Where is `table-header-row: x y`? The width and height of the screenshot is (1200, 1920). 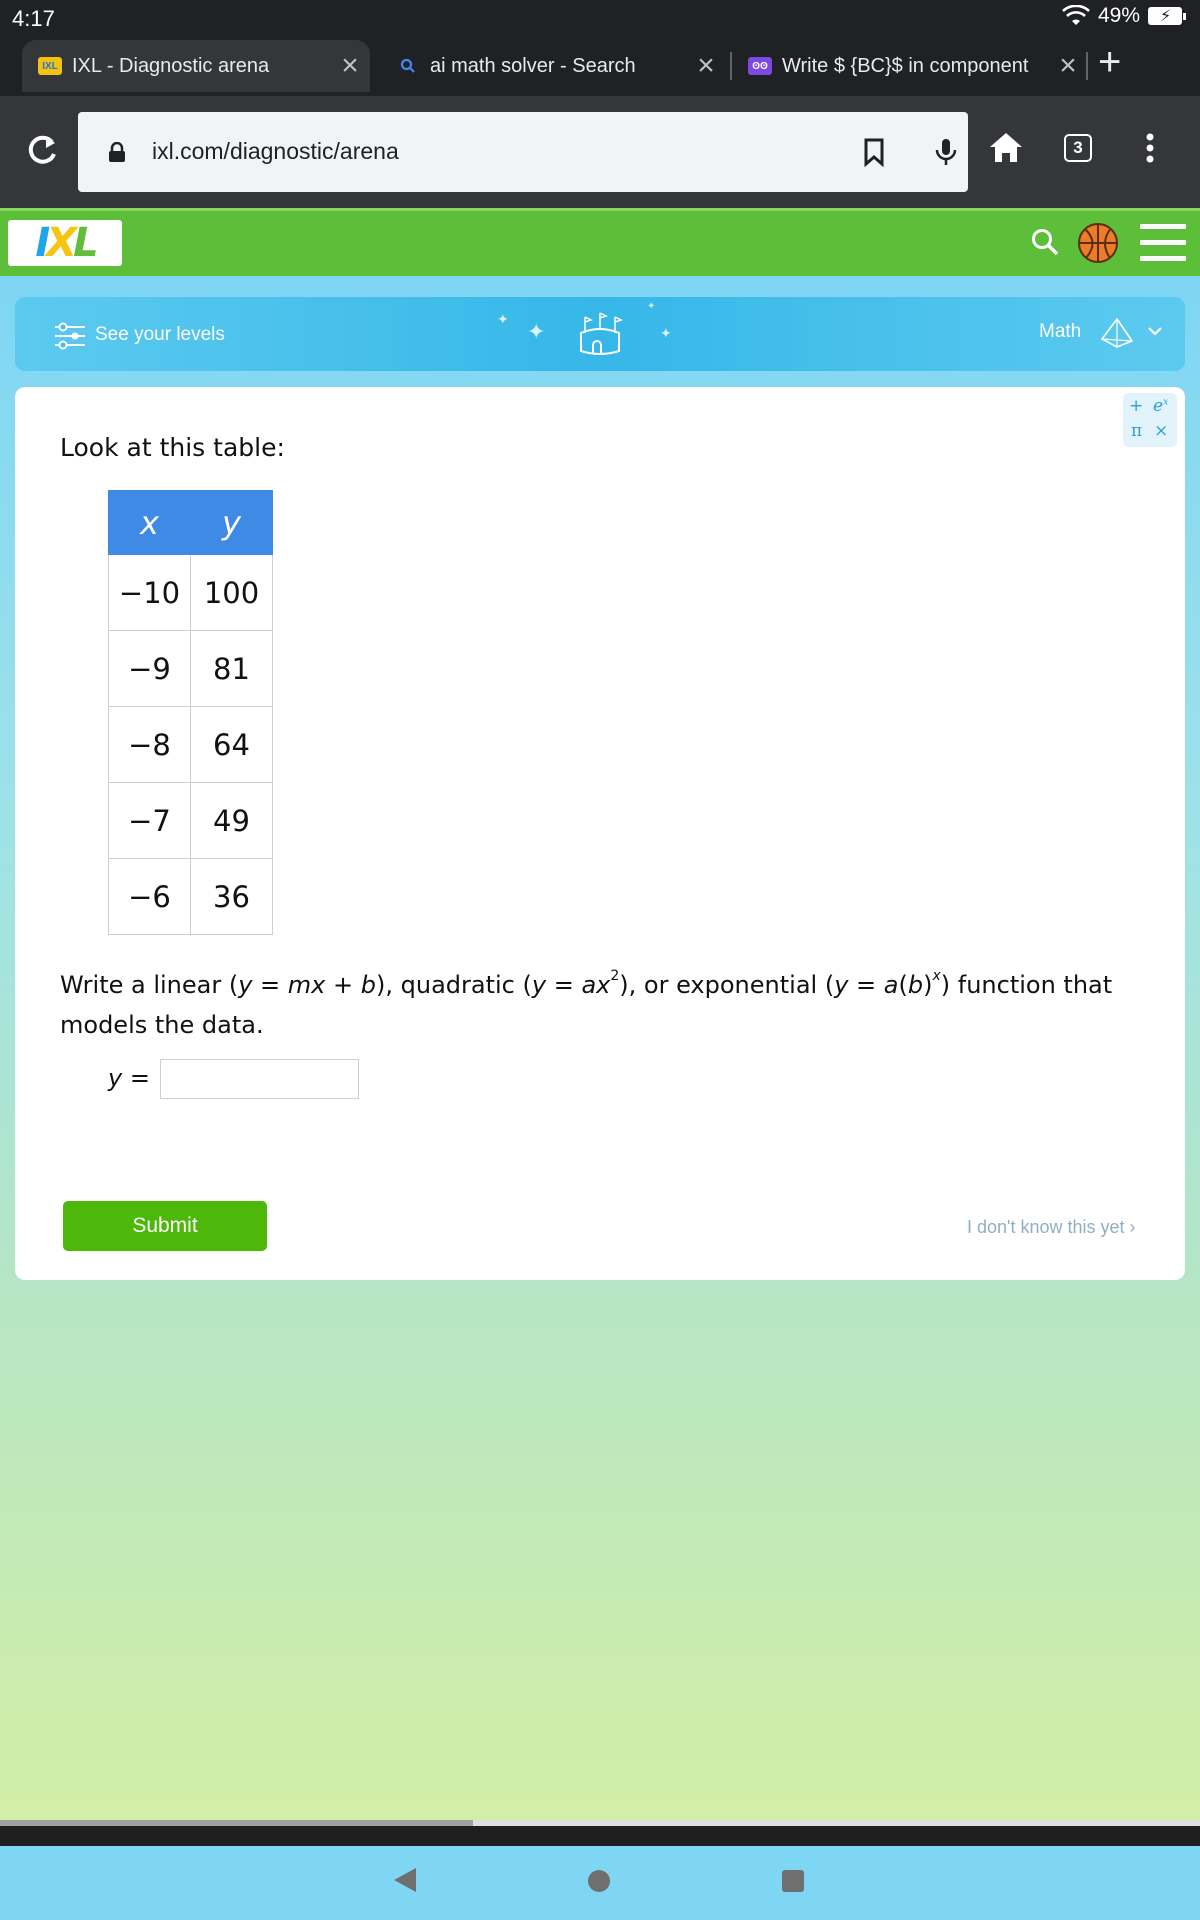 table-header-row: x y is located at coordinates (190, 522).